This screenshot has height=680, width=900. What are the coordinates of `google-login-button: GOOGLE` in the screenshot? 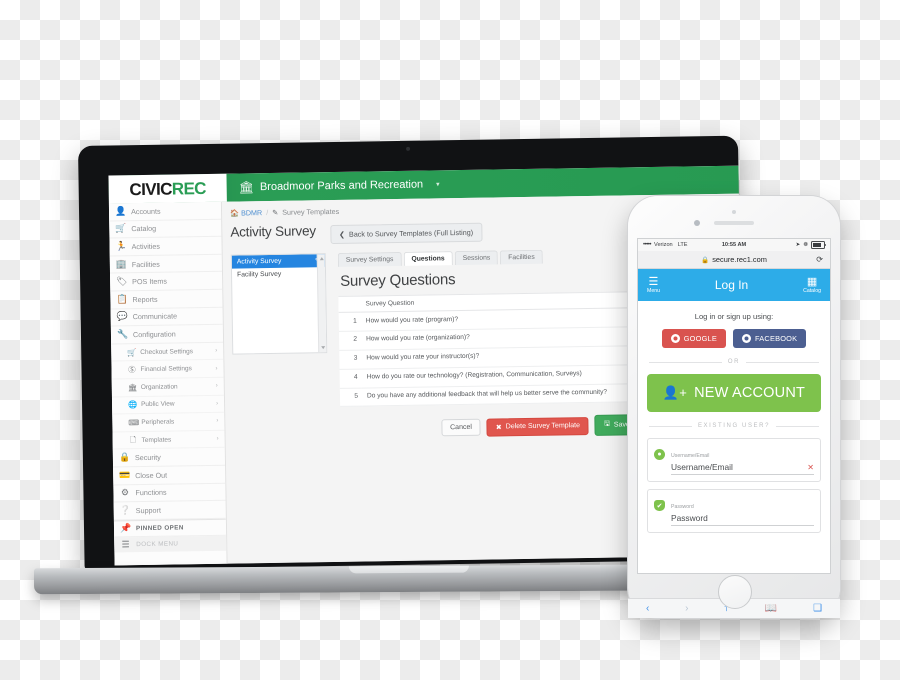 It's located at (693, 338).